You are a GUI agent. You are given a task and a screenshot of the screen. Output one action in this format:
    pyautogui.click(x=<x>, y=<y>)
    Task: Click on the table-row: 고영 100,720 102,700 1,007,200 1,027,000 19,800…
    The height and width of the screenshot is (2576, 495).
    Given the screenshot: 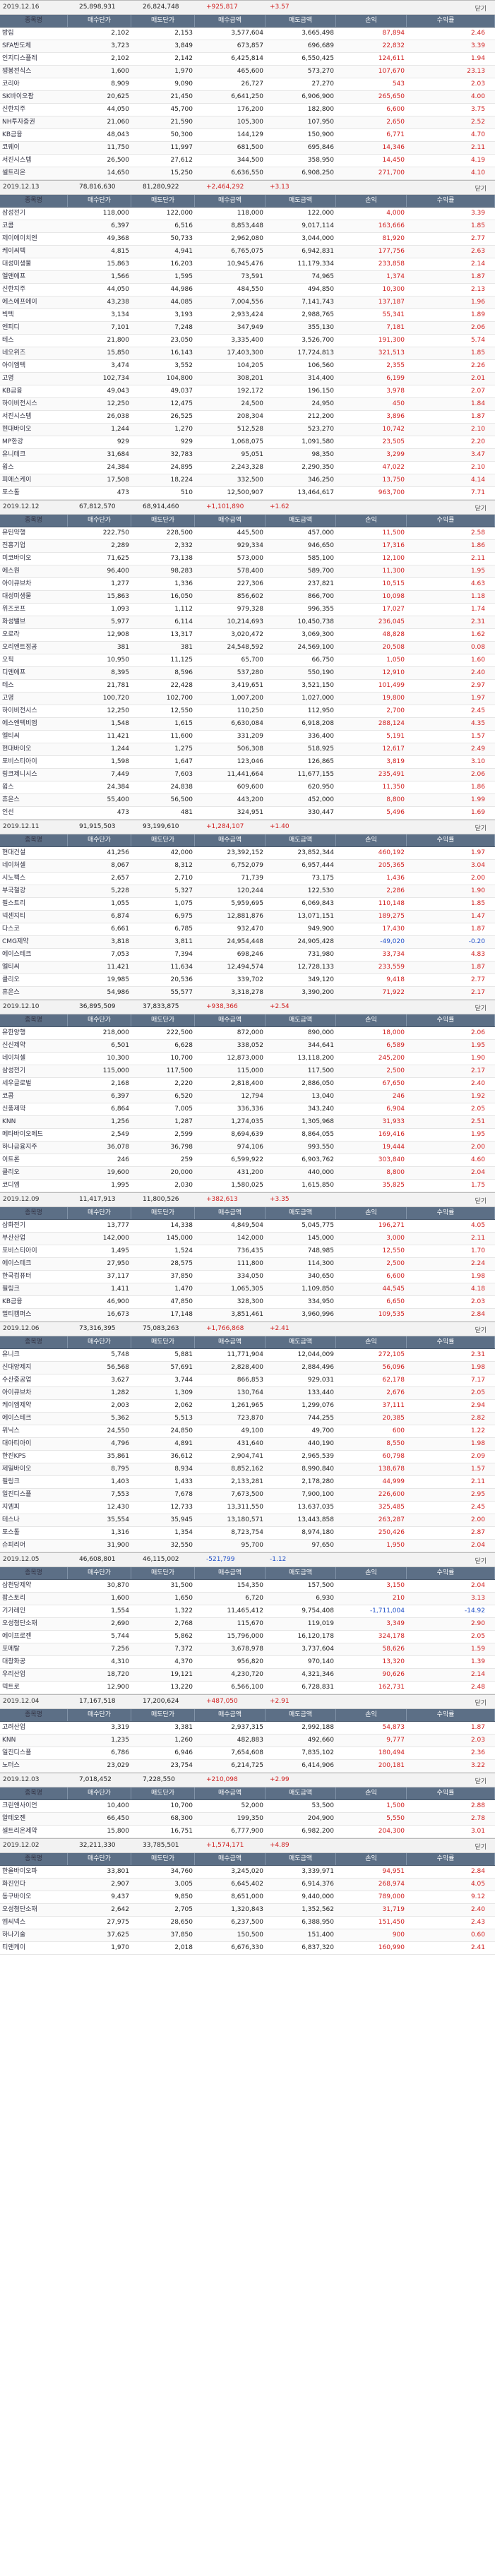 What is the action you would take?
    pyautogui.click(x=247, y=699)
    